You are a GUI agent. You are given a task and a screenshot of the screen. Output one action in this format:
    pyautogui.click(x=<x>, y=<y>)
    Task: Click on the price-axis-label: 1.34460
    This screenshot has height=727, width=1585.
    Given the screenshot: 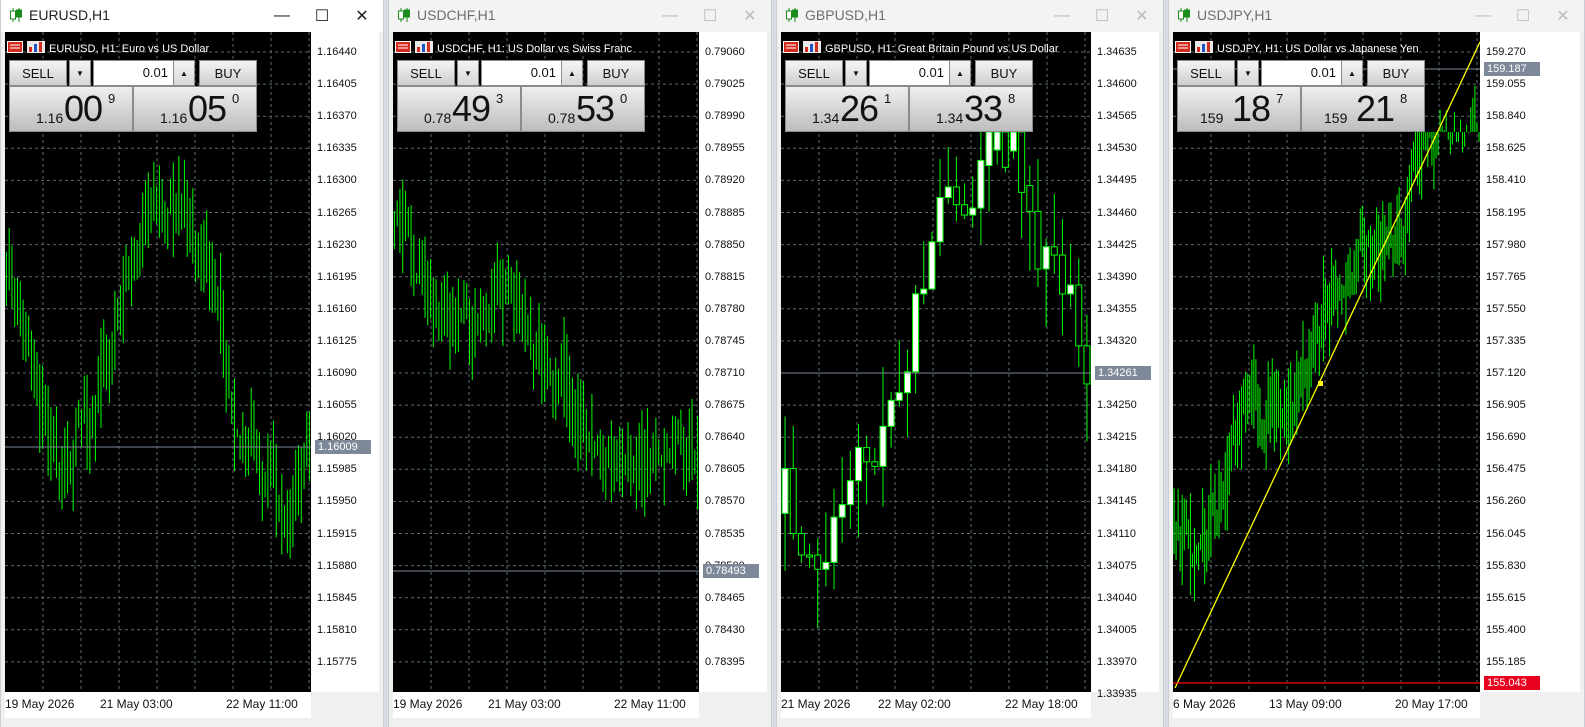 What is the action you would take?
    pyautogui.click(x=1117, y=212)
    